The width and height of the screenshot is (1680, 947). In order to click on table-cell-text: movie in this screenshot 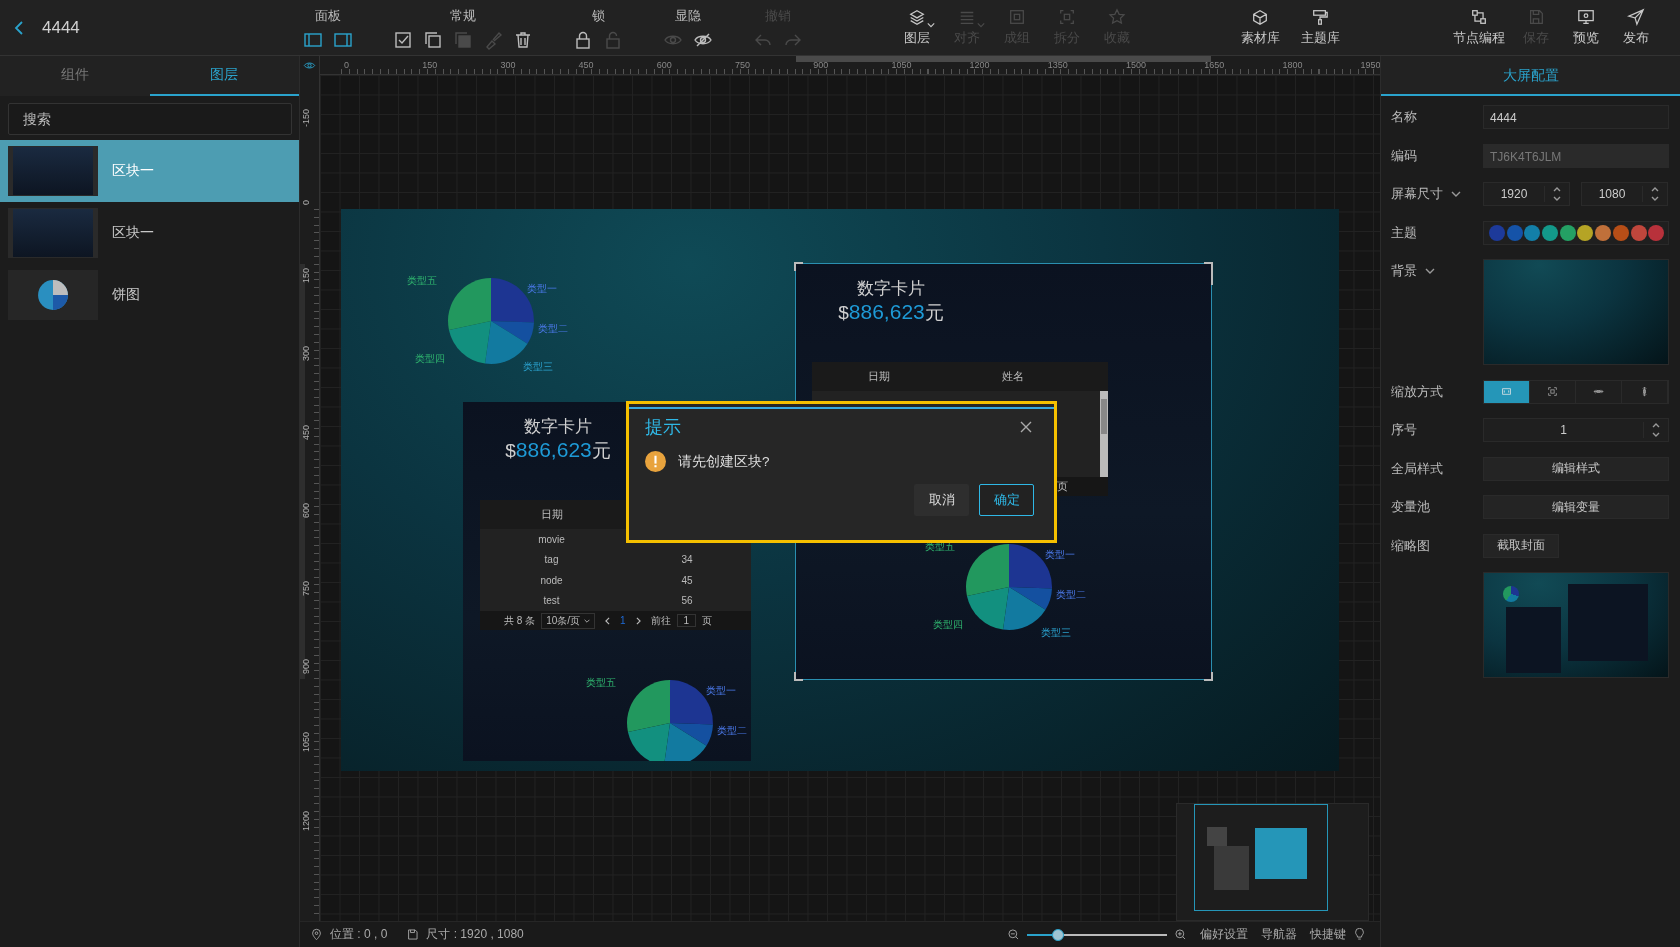, I will do `click(551, 539)`.